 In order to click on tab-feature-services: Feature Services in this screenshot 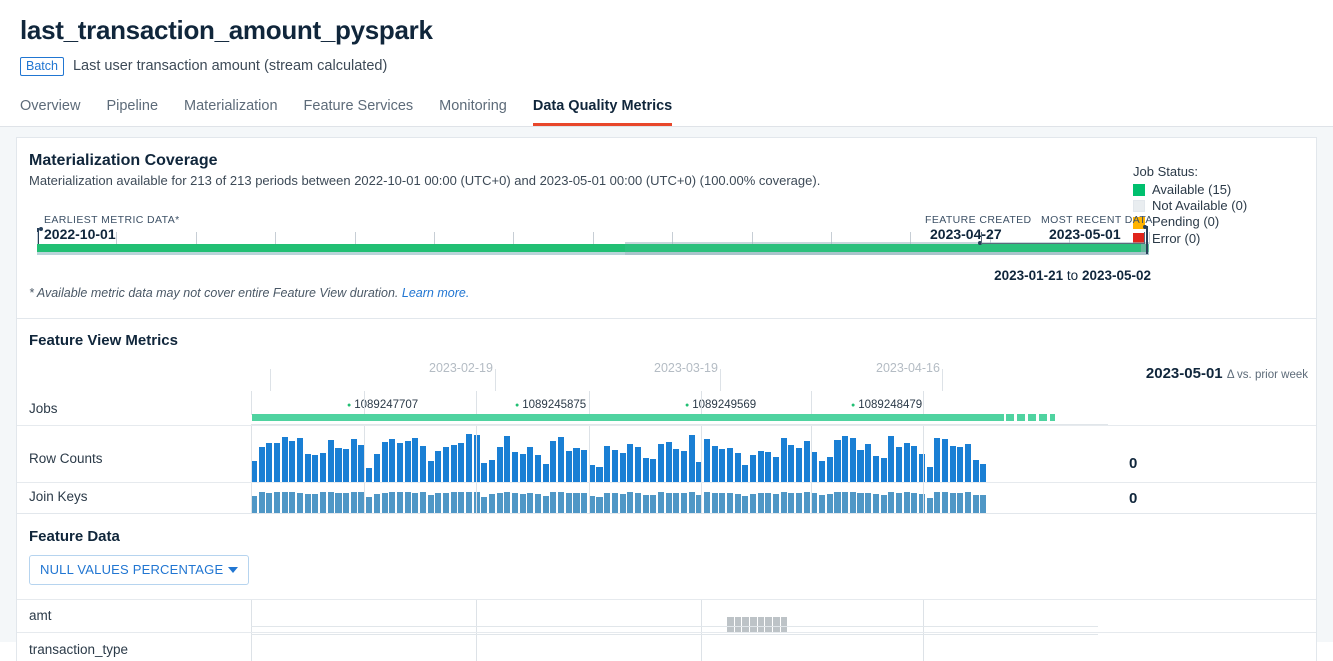, I will do `click(359, 112)`.